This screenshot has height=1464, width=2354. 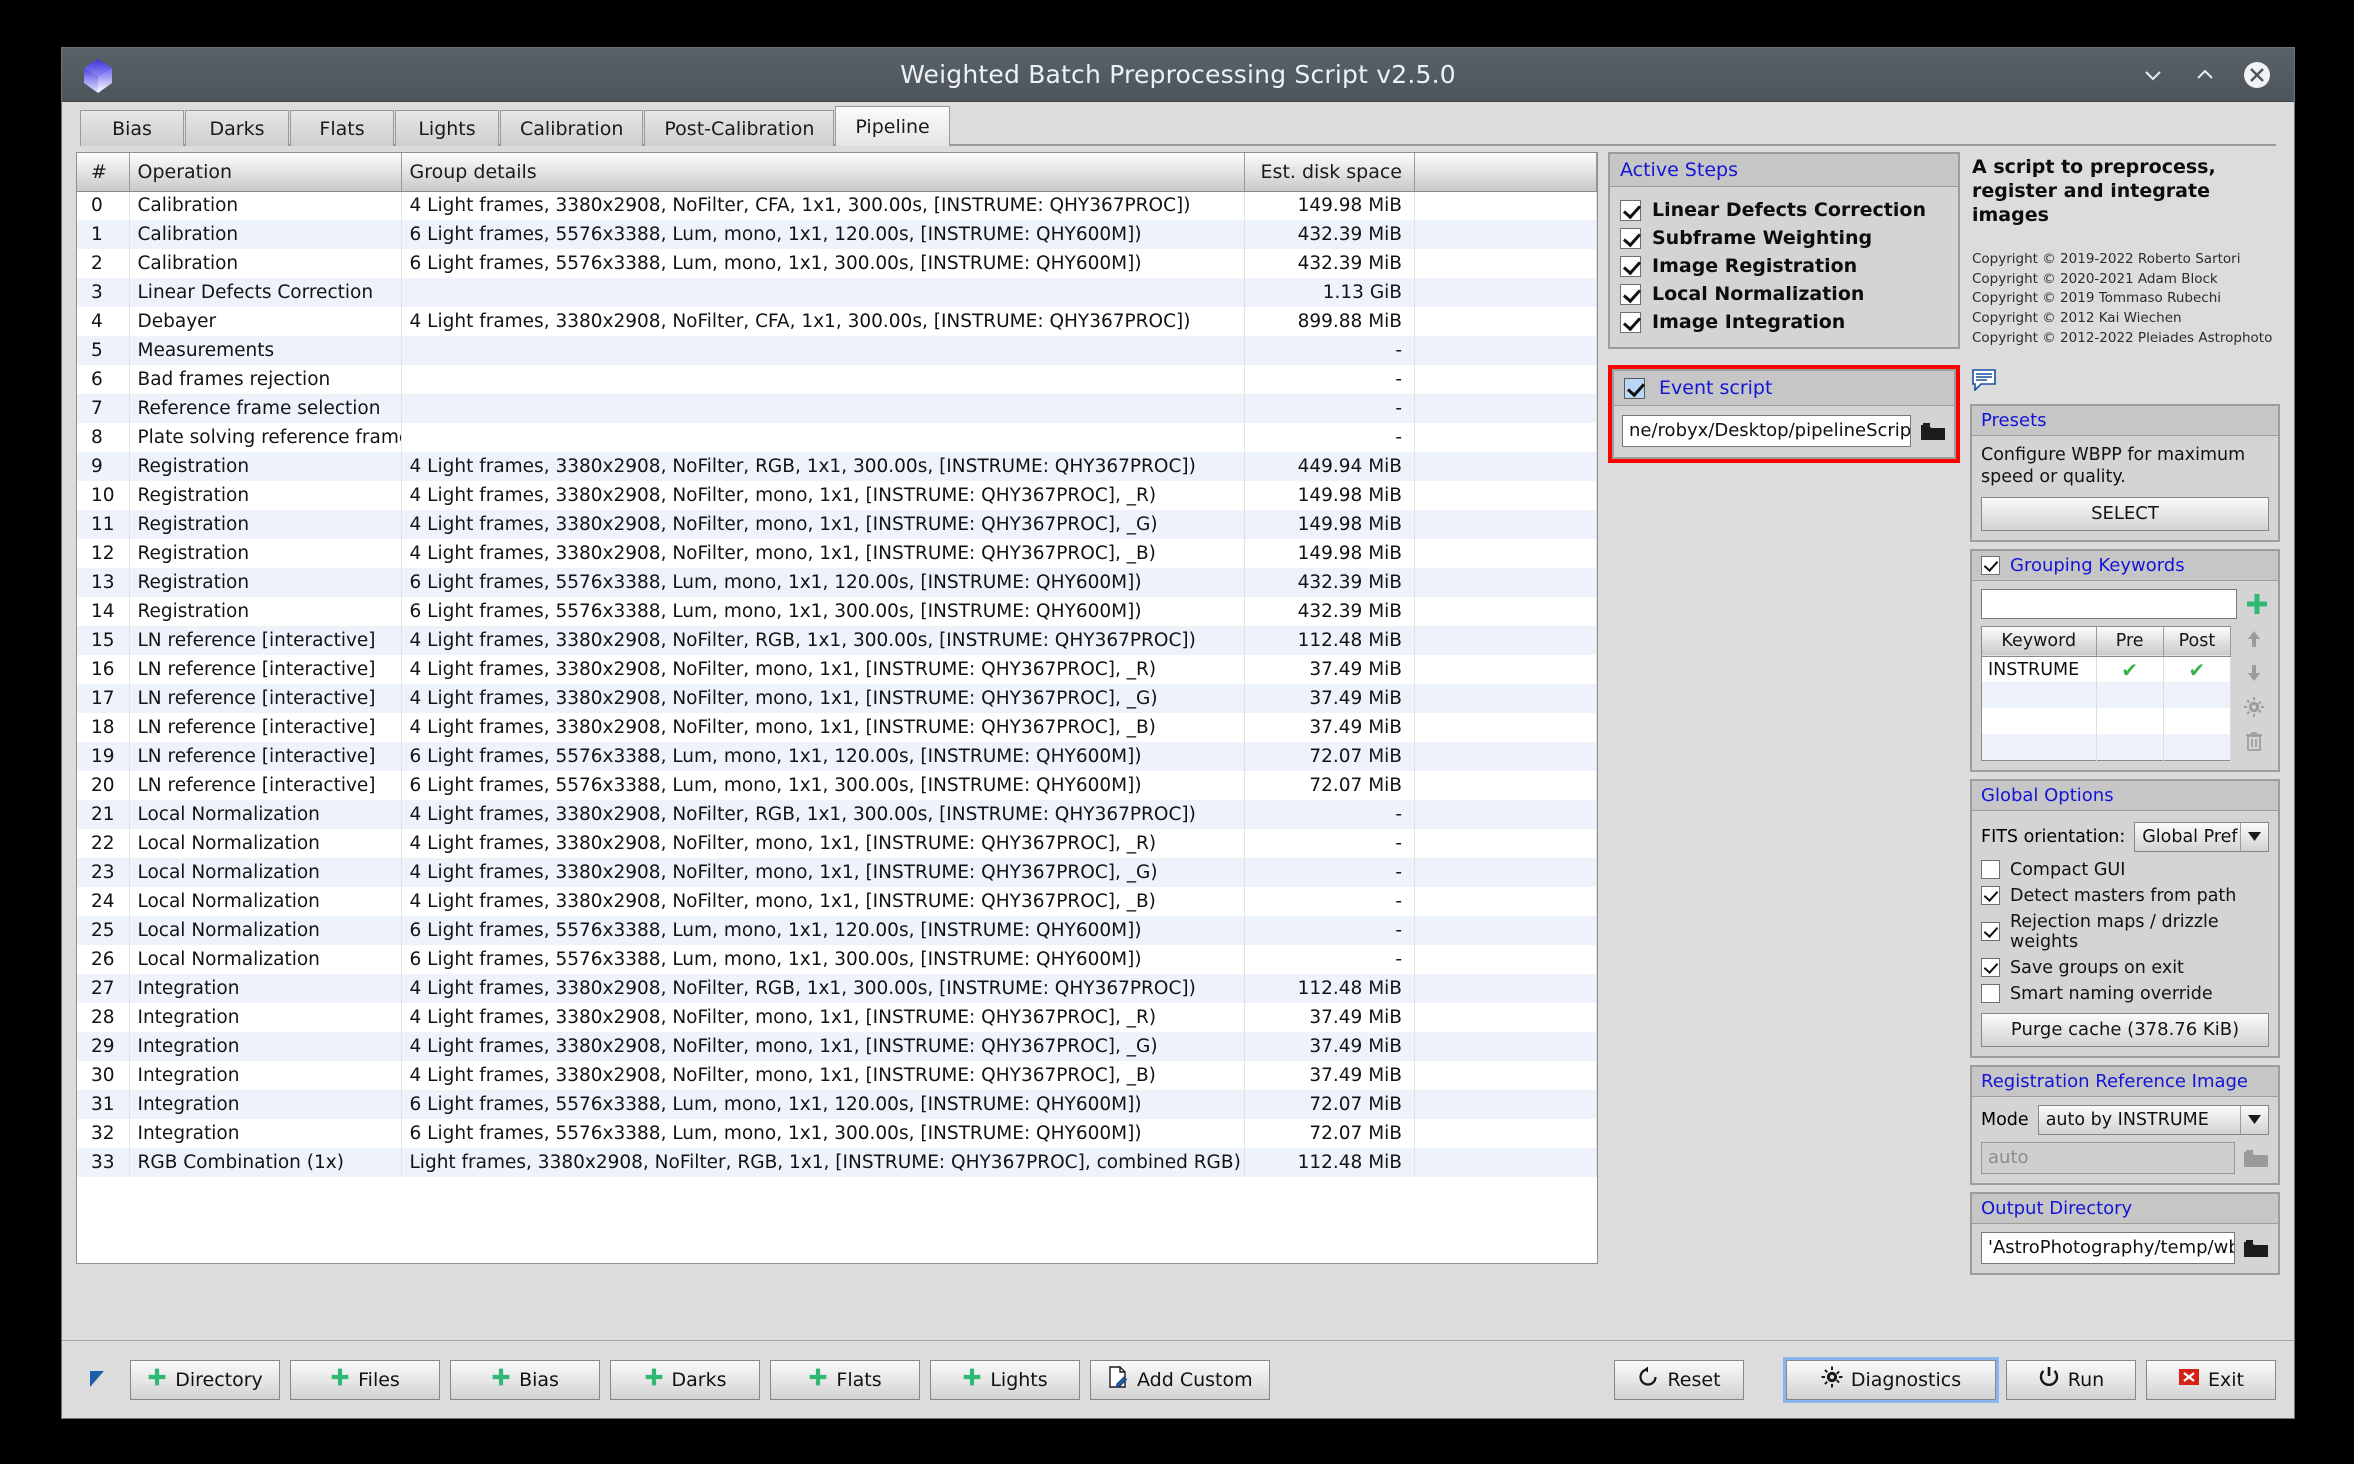 I want to click on diagnostics-button: Diagnostics, so click(x=1891, y=1379).